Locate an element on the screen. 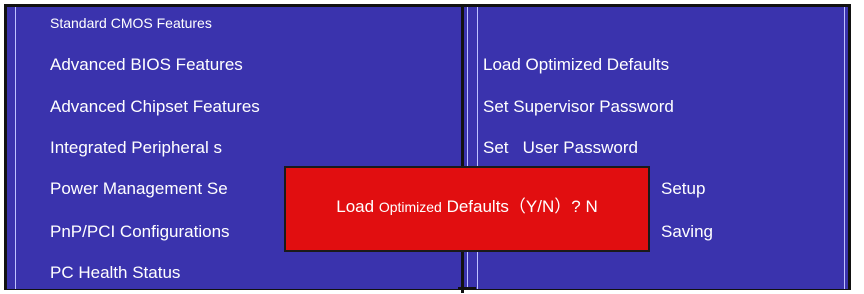 The image size is (864, 294). menu-item-pnp-pci: PnP/PCI Configurations is located at coordinates (140, 232).